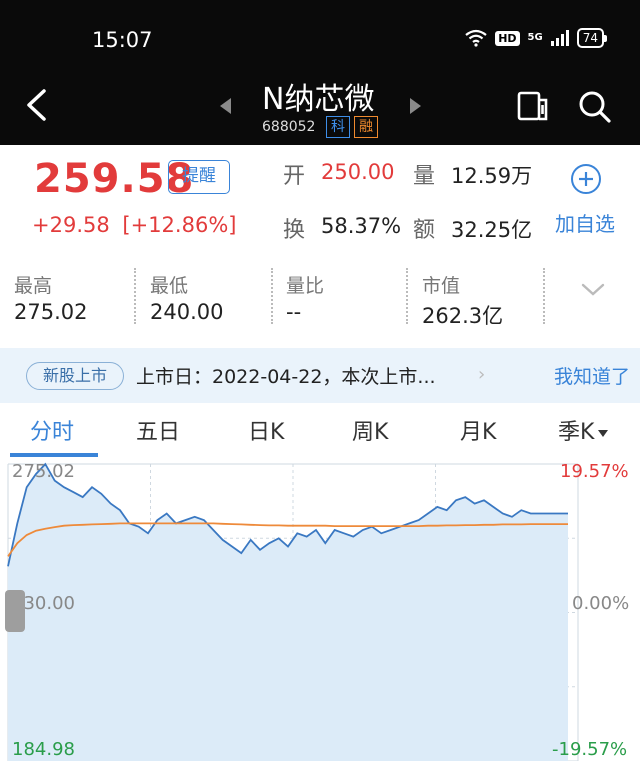  I want to click on tab-intraday: 分时, so click(52, 430).